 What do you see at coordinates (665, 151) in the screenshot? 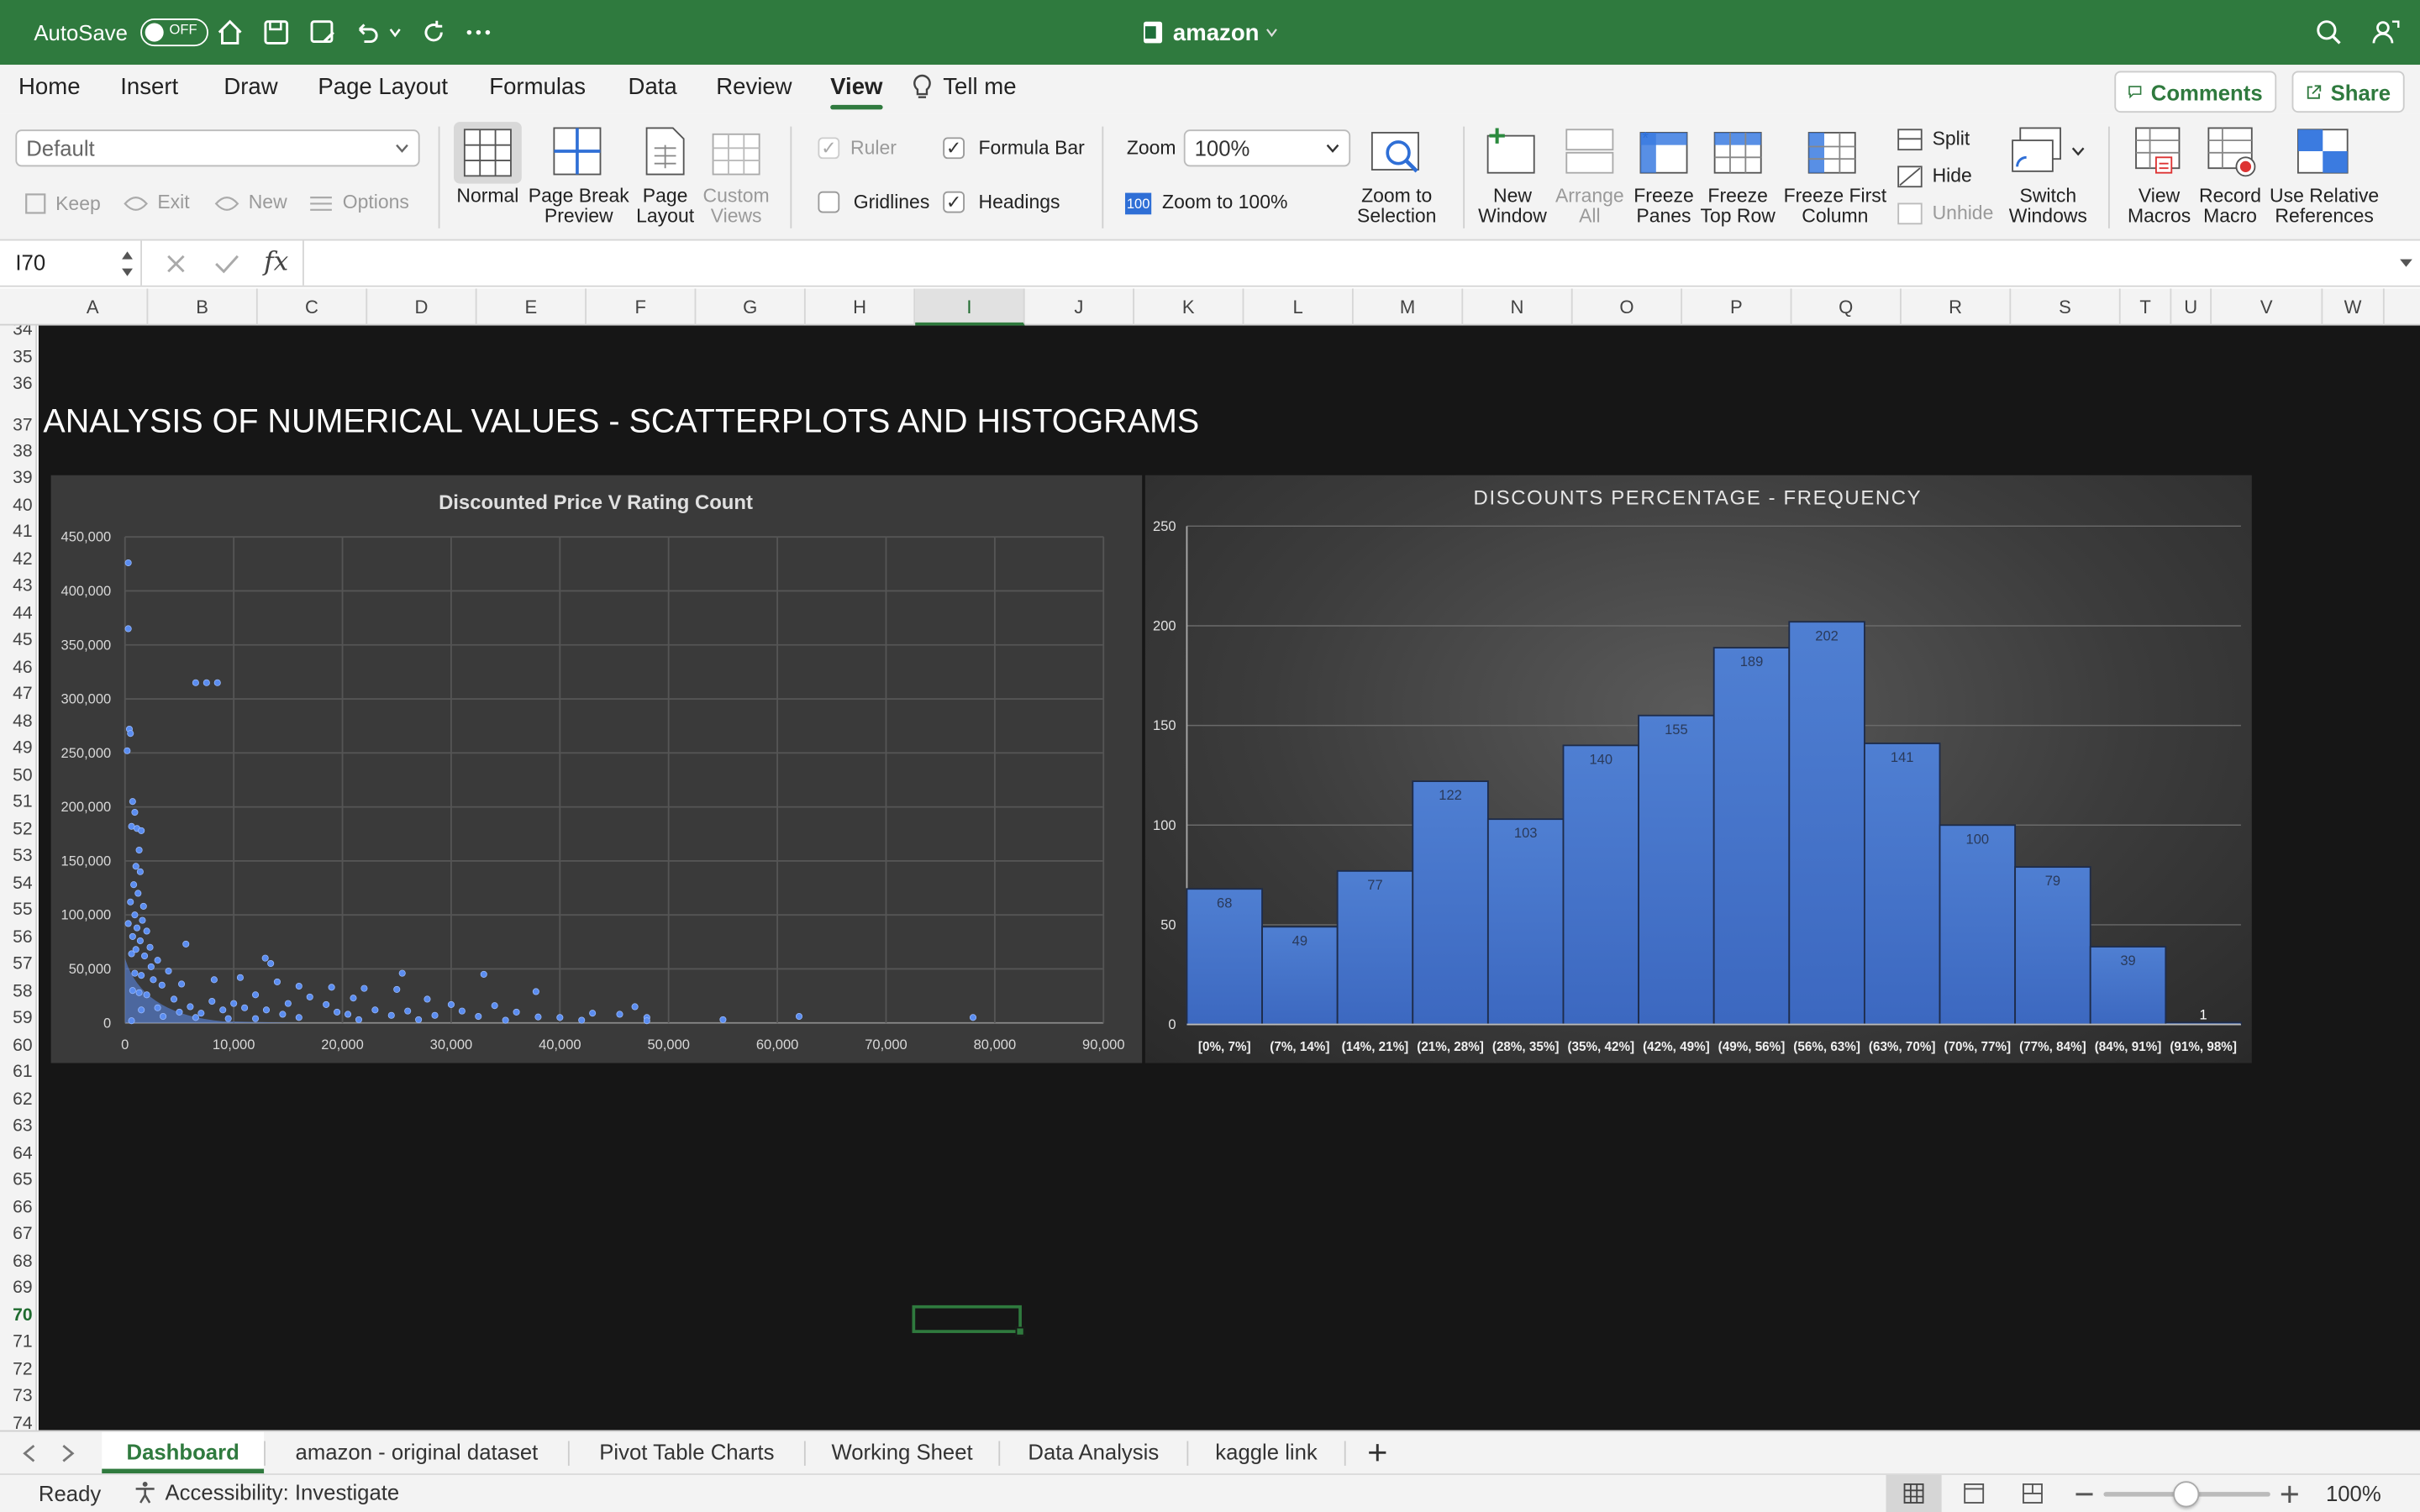
I see `page-layout-icon` at bounding box center [665, 151].